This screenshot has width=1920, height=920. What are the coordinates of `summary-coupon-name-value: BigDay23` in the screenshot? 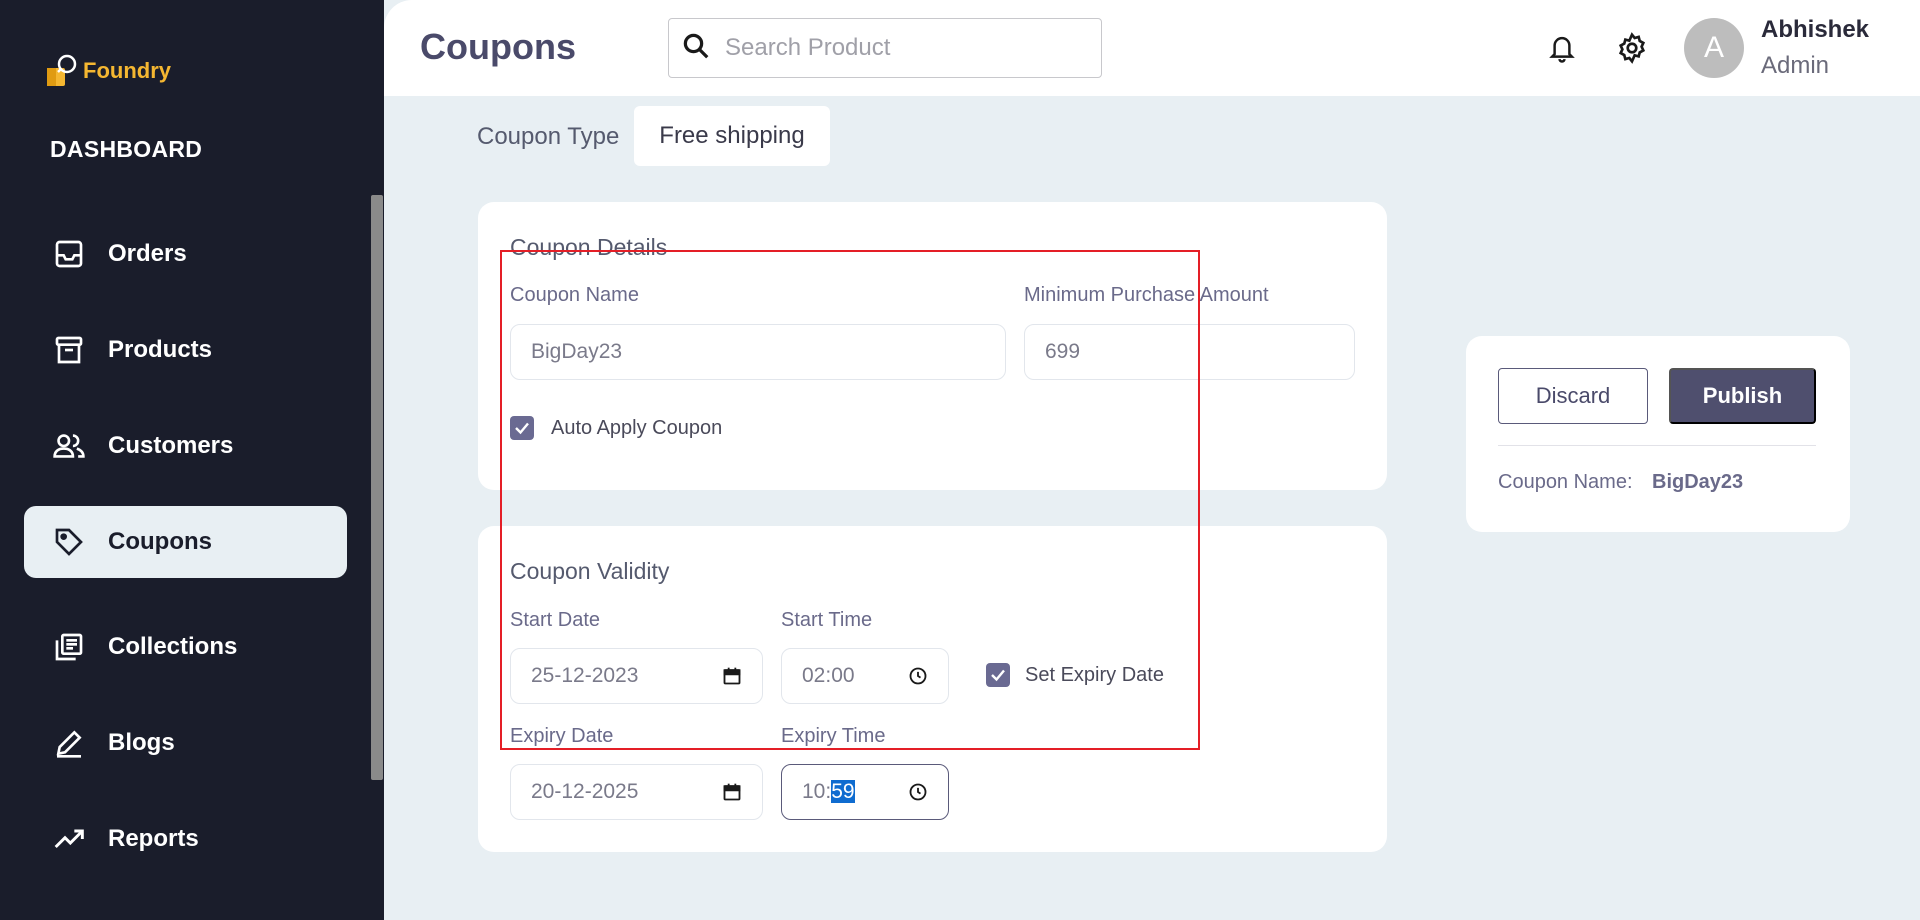 It's located at (1698, 482).